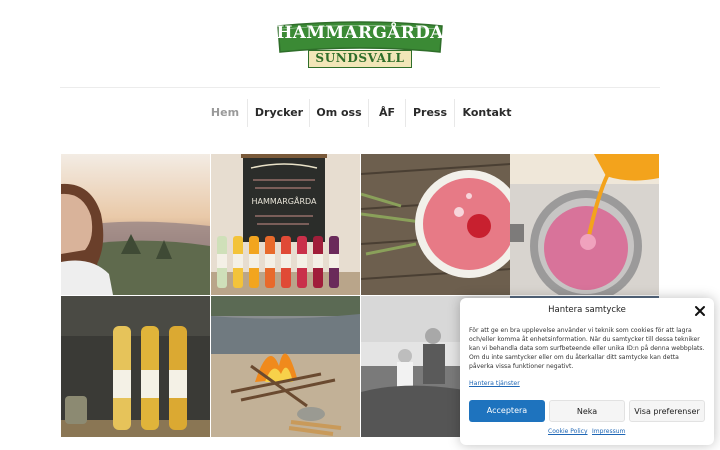 The width and height of the screenshot is (720, 450). Describe the element at coordinates (494, 383) in the screenshot. I see `manage-services-link: Hantera tjänster` at that location.